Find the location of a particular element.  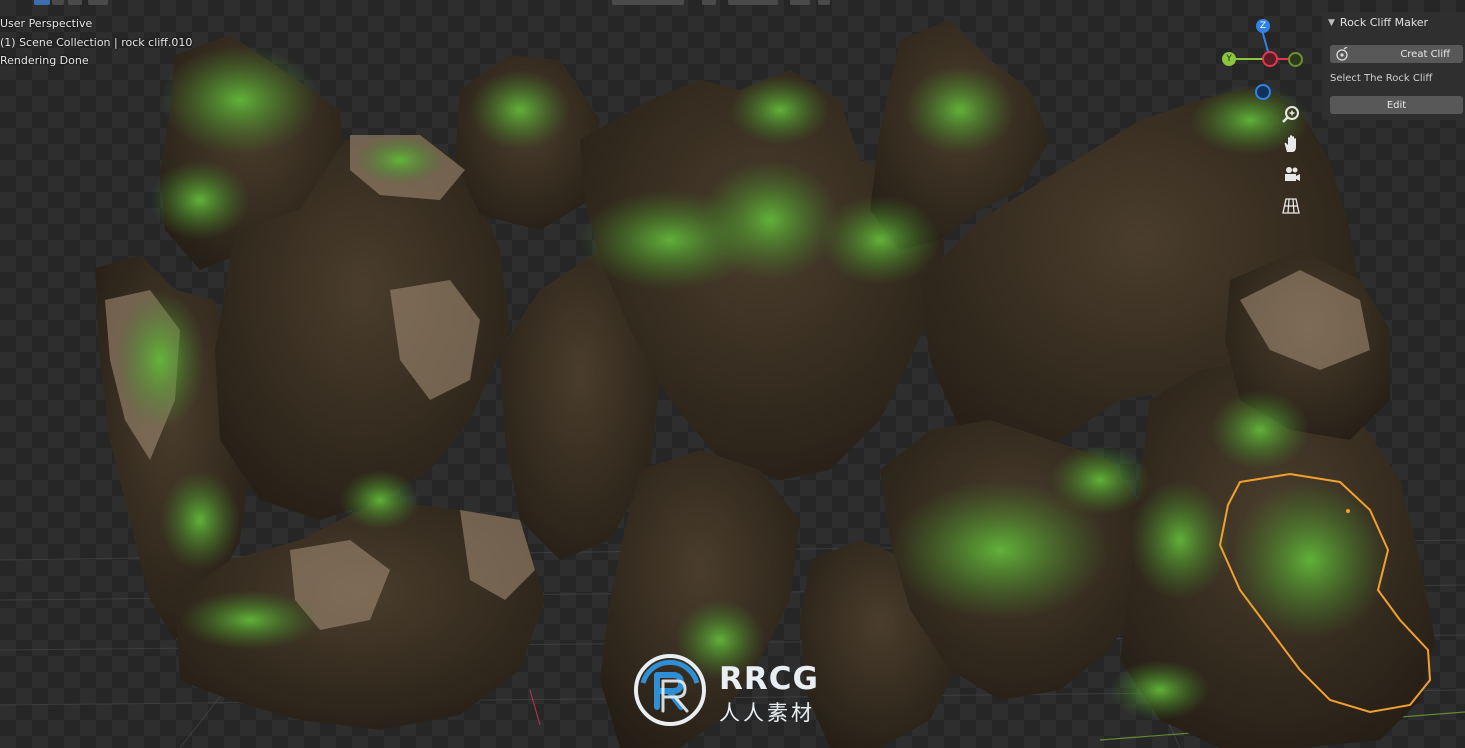

panel-header: ▼ Rock Cliff Maker is located at coordinates (1378, 22).